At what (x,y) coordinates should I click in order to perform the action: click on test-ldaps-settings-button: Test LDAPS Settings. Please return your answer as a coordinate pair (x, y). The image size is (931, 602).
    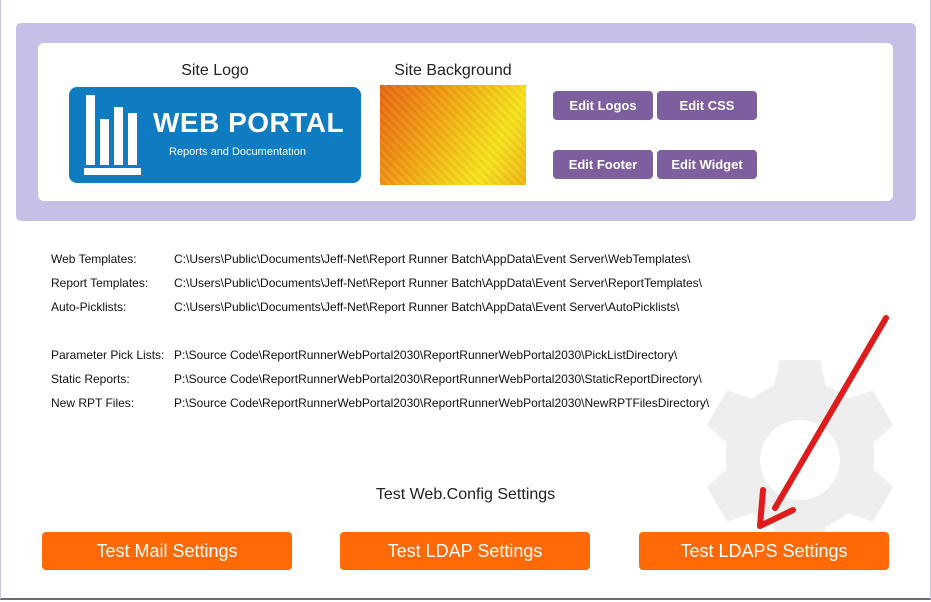
    Looking at the image, I should click on (764, 551).